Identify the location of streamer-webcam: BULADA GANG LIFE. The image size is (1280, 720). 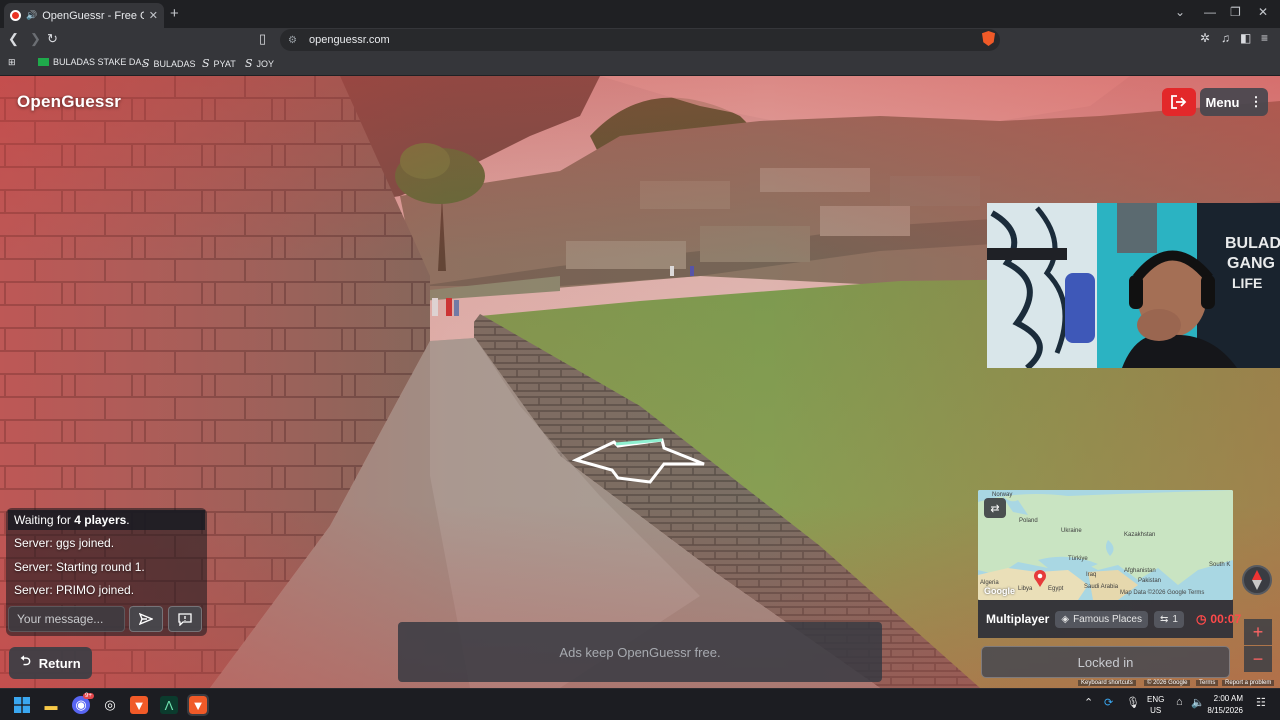
(1133, 285).